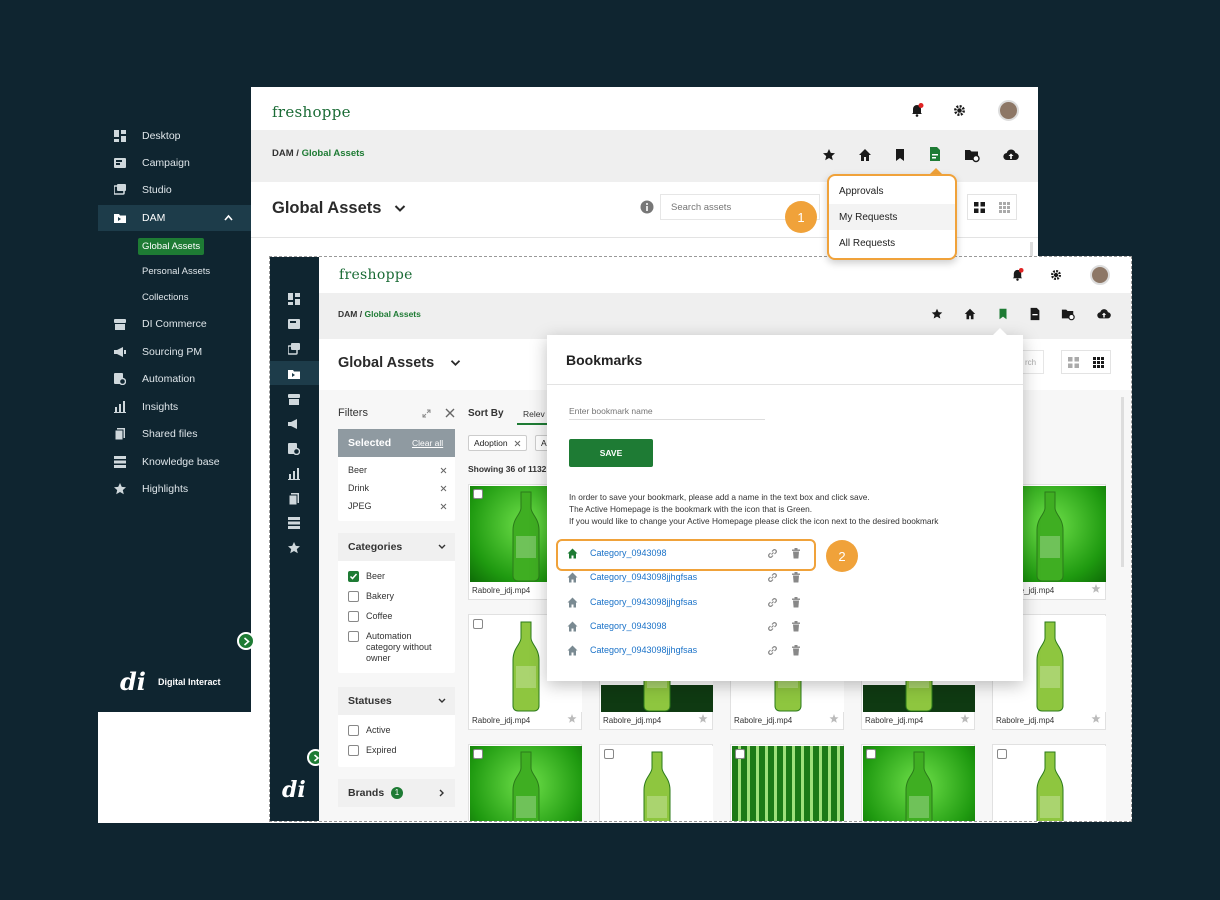  Describe the element at coordinates (611, 453) in the screenshot. I see `save-bookmark-button: SAVE` at that location.